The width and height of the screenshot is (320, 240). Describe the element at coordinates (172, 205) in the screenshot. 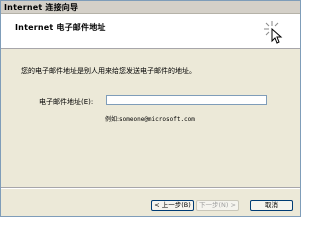

I see `back-button: < 上一步(B)` at that location.